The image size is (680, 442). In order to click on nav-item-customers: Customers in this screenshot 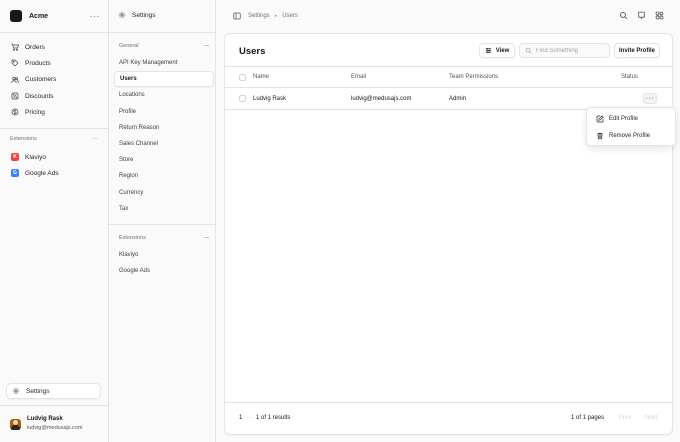, I will do `click(54, 80)`.